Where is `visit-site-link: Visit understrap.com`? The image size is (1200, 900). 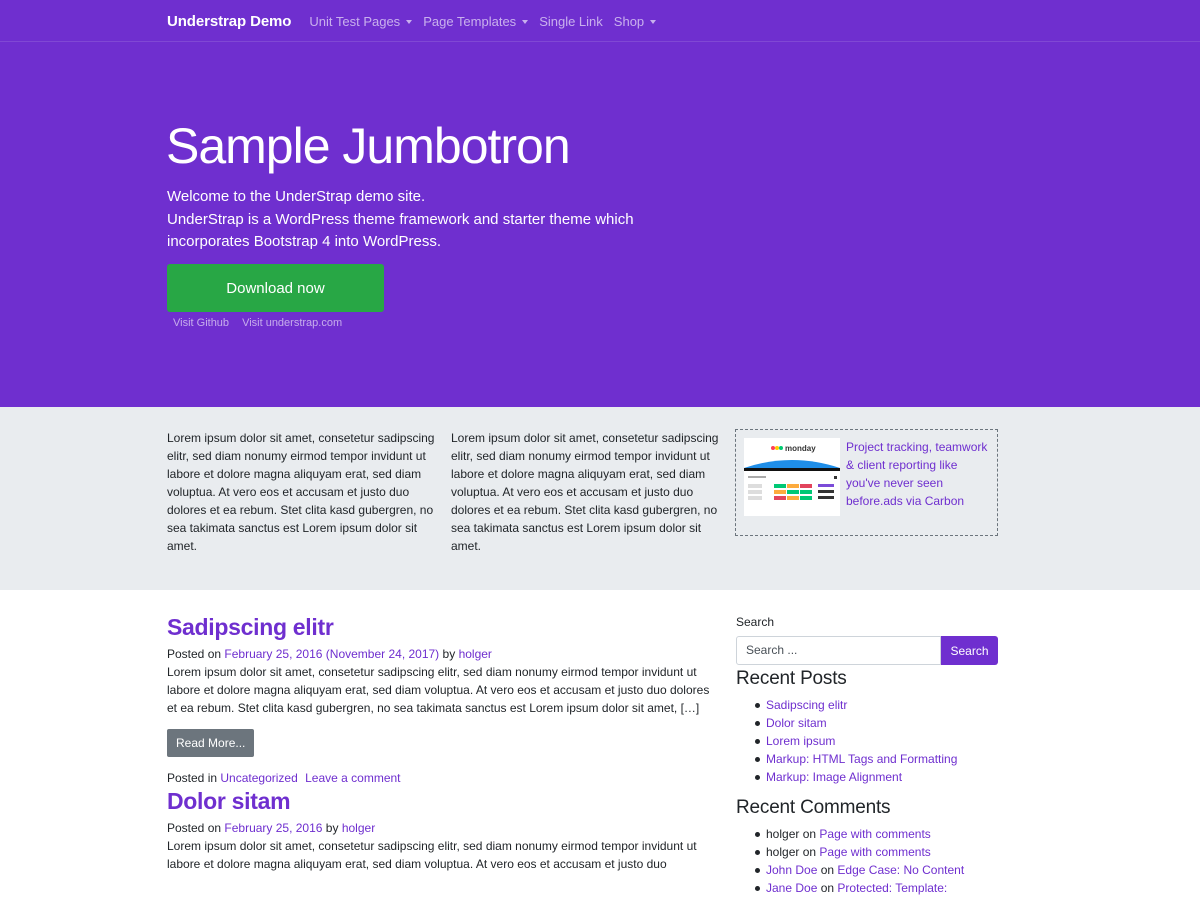 visit-site-link: Visit understrap.com is located at coordinates (292, 323).